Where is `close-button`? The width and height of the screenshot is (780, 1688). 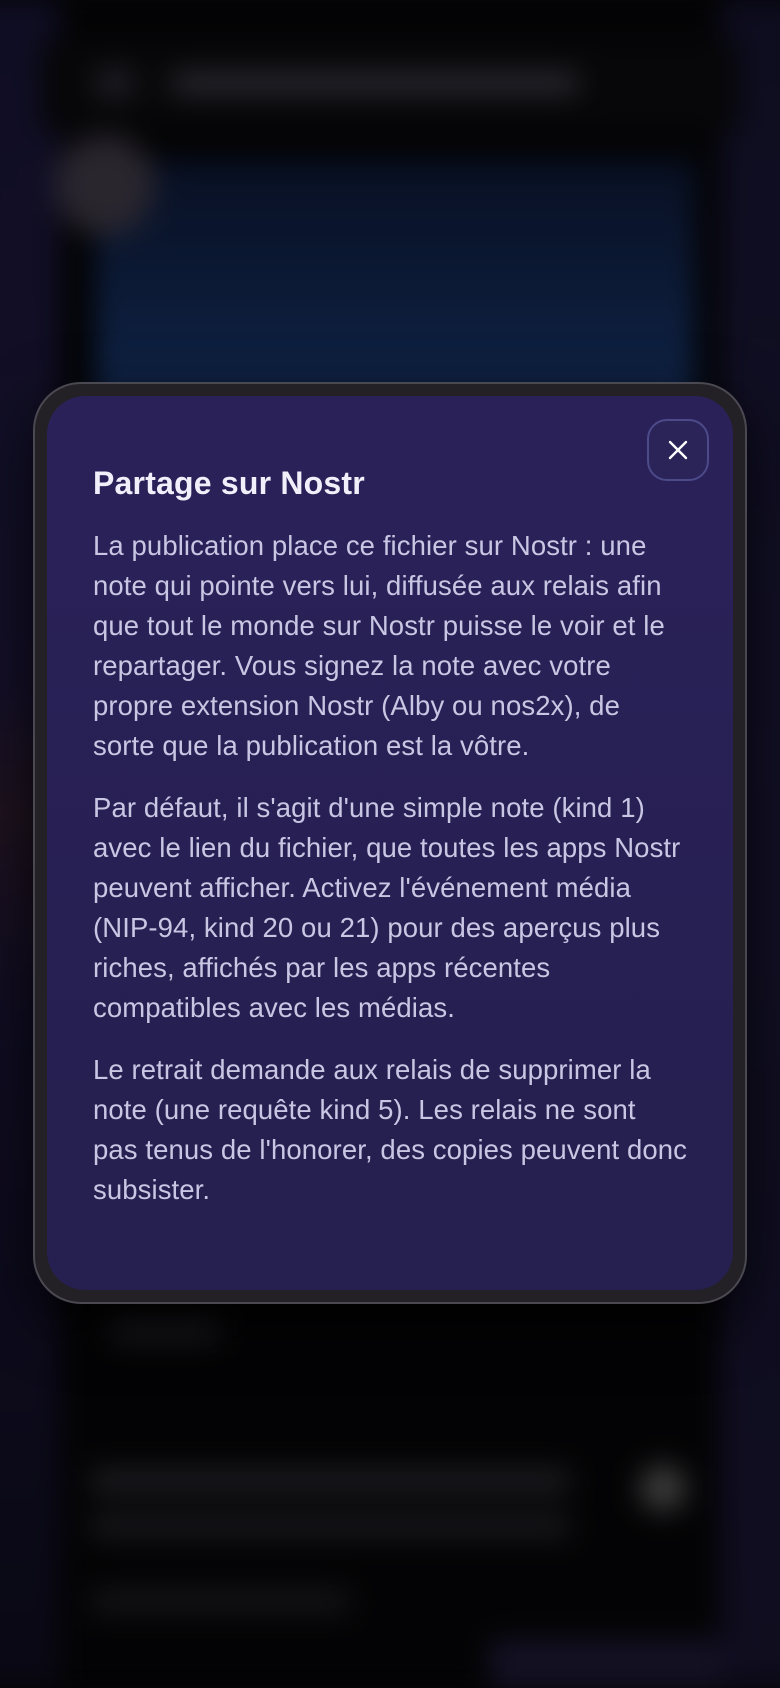
close-button is located at coordinates (678, 450).